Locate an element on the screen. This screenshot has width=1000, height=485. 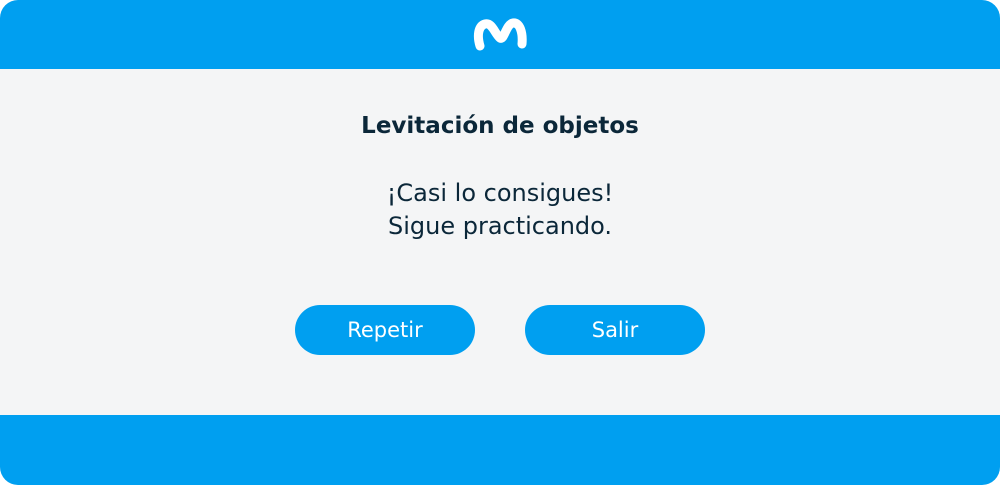
message-line: Sigue practicando. is located at coordinates (500, 226).